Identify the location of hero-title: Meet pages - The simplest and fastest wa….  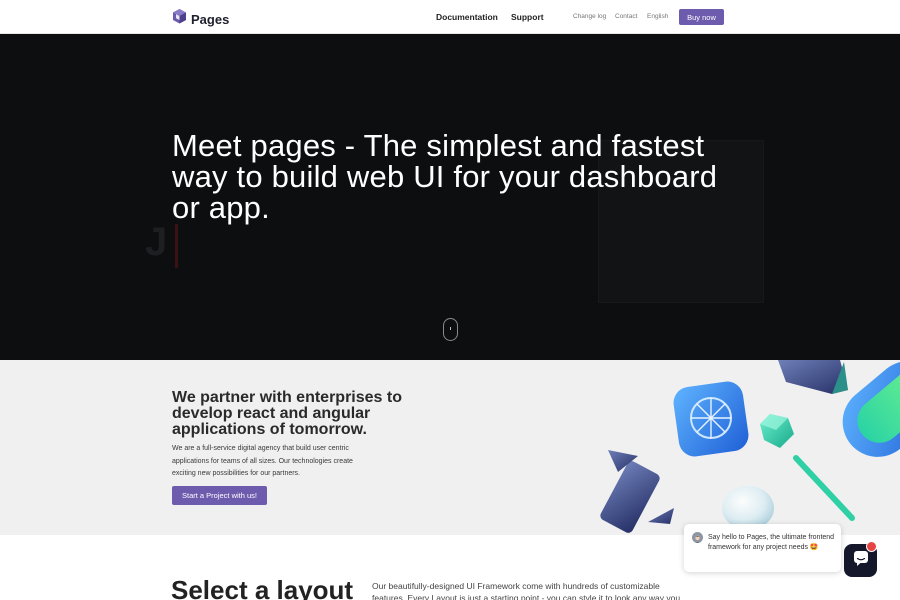
(445, 176).